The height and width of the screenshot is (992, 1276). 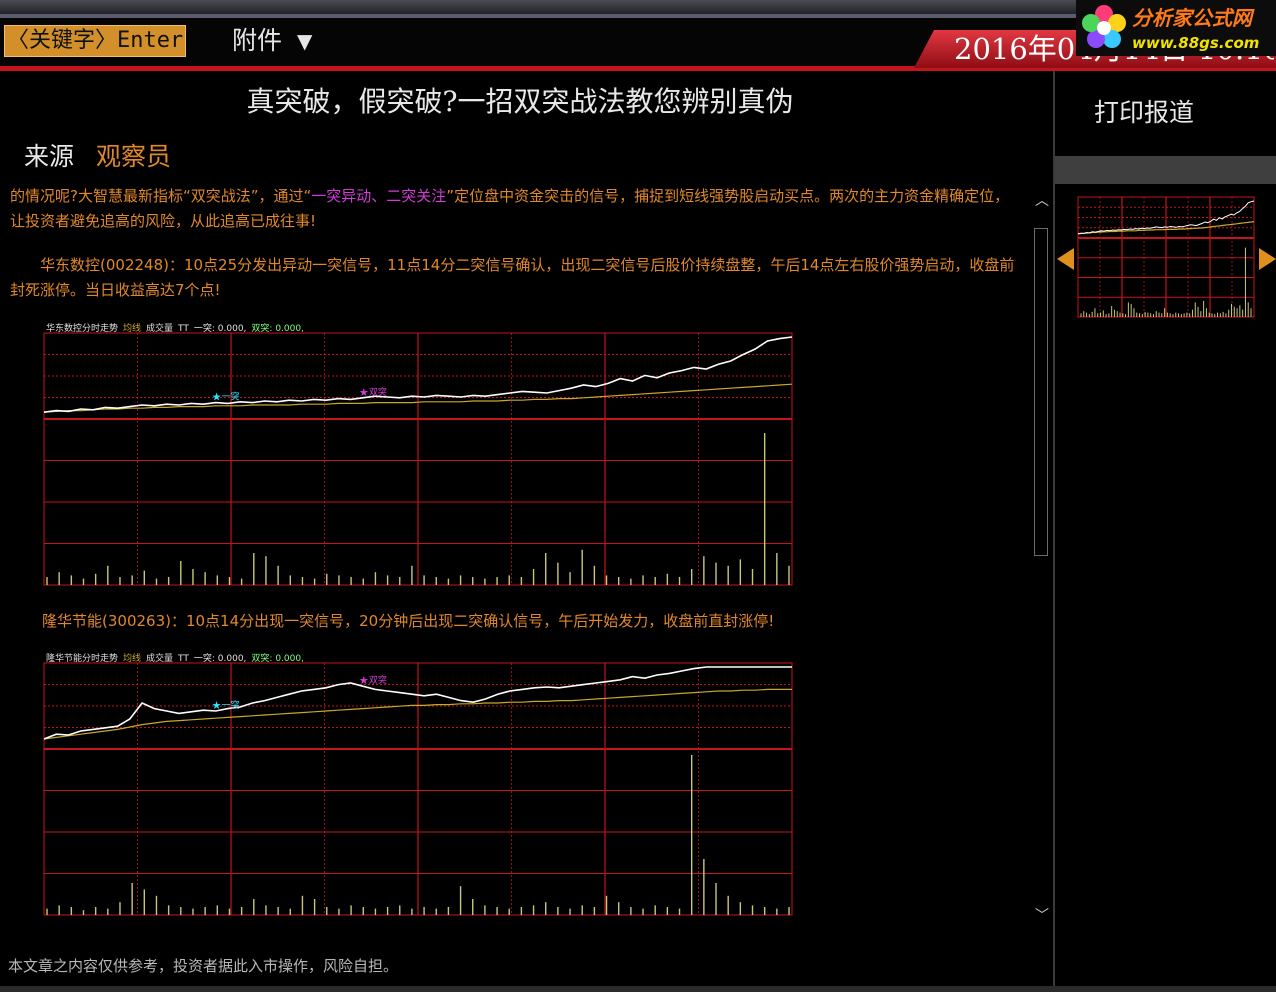 I want to click on flower-logo-icon, so click(x=1104, y=26).